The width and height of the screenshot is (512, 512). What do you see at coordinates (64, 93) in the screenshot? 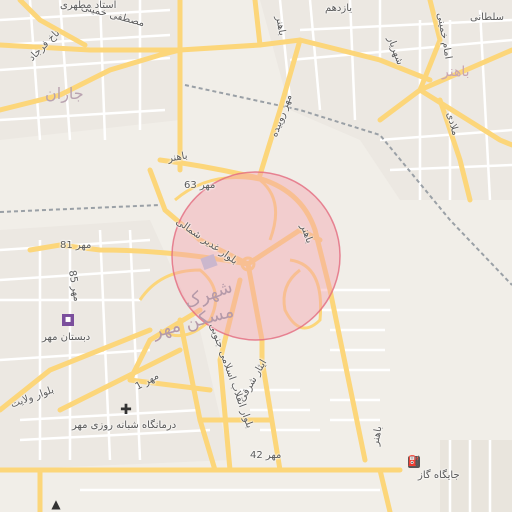
I see `district-label: جاران` at bounding box center [64, 93].